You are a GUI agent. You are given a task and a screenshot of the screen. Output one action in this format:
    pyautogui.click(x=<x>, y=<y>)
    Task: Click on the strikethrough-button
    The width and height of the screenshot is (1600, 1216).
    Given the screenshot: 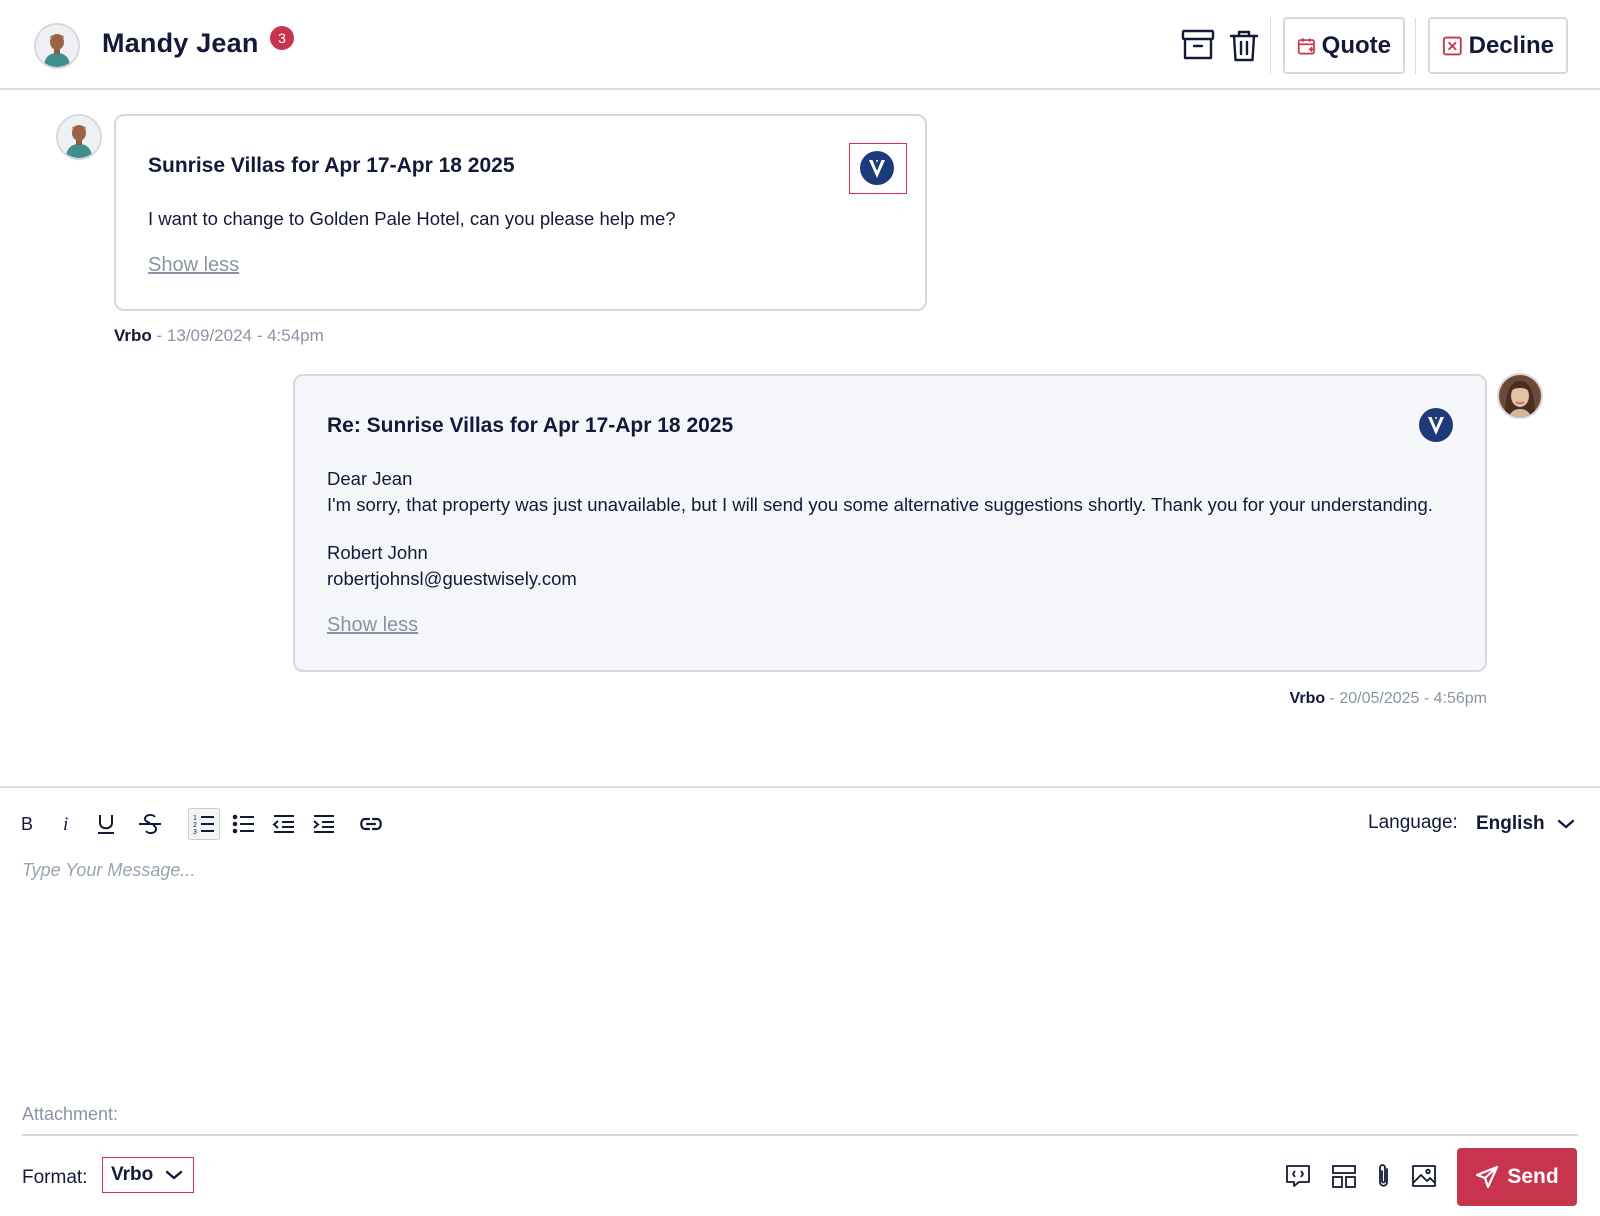 What is the action you would take?
    pyautogui.click(x=150, y=824)
    